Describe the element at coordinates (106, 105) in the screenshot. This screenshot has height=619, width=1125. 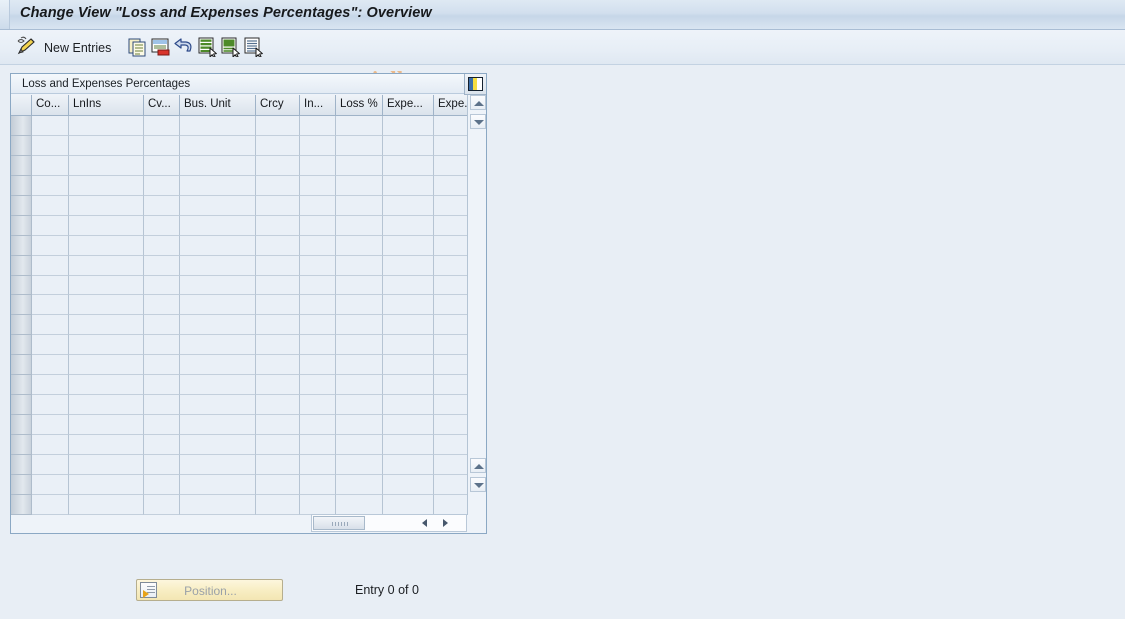
I see `column-line-of-insurance: LnIns` at that location.